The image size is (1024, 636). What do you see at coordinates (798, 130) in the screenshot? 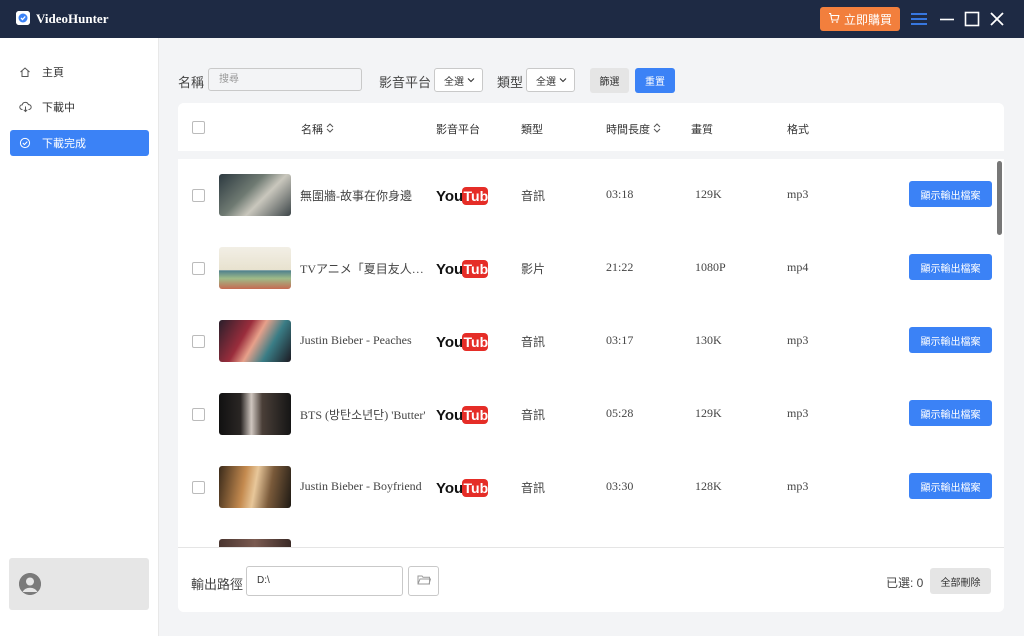
I see `column-format-label: 格式` at bounding box center [798, 130].